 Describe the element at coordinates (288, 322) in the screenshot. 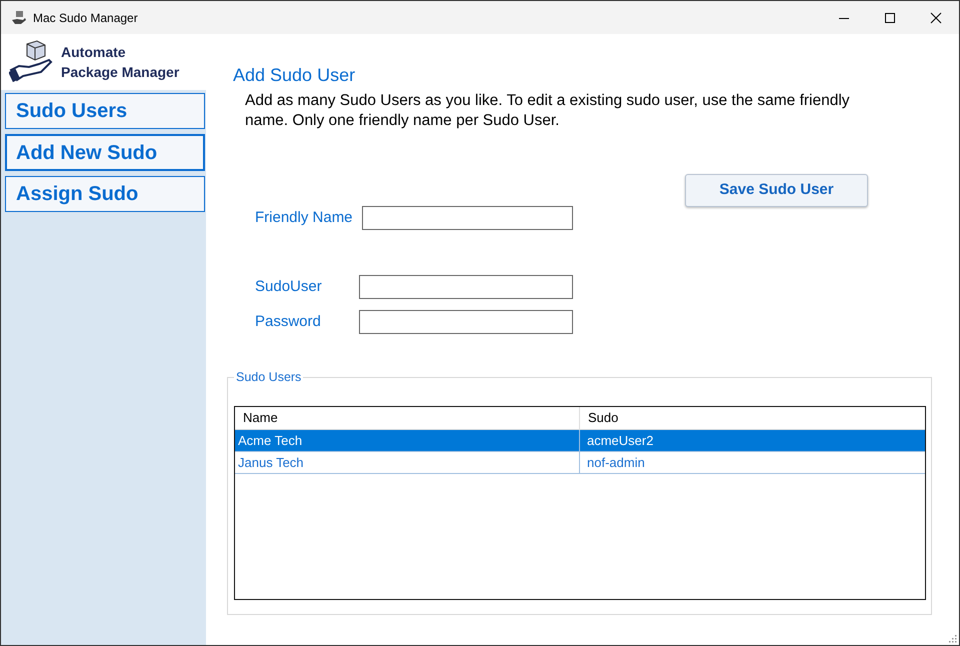

I see `field-label: Password` at that location.